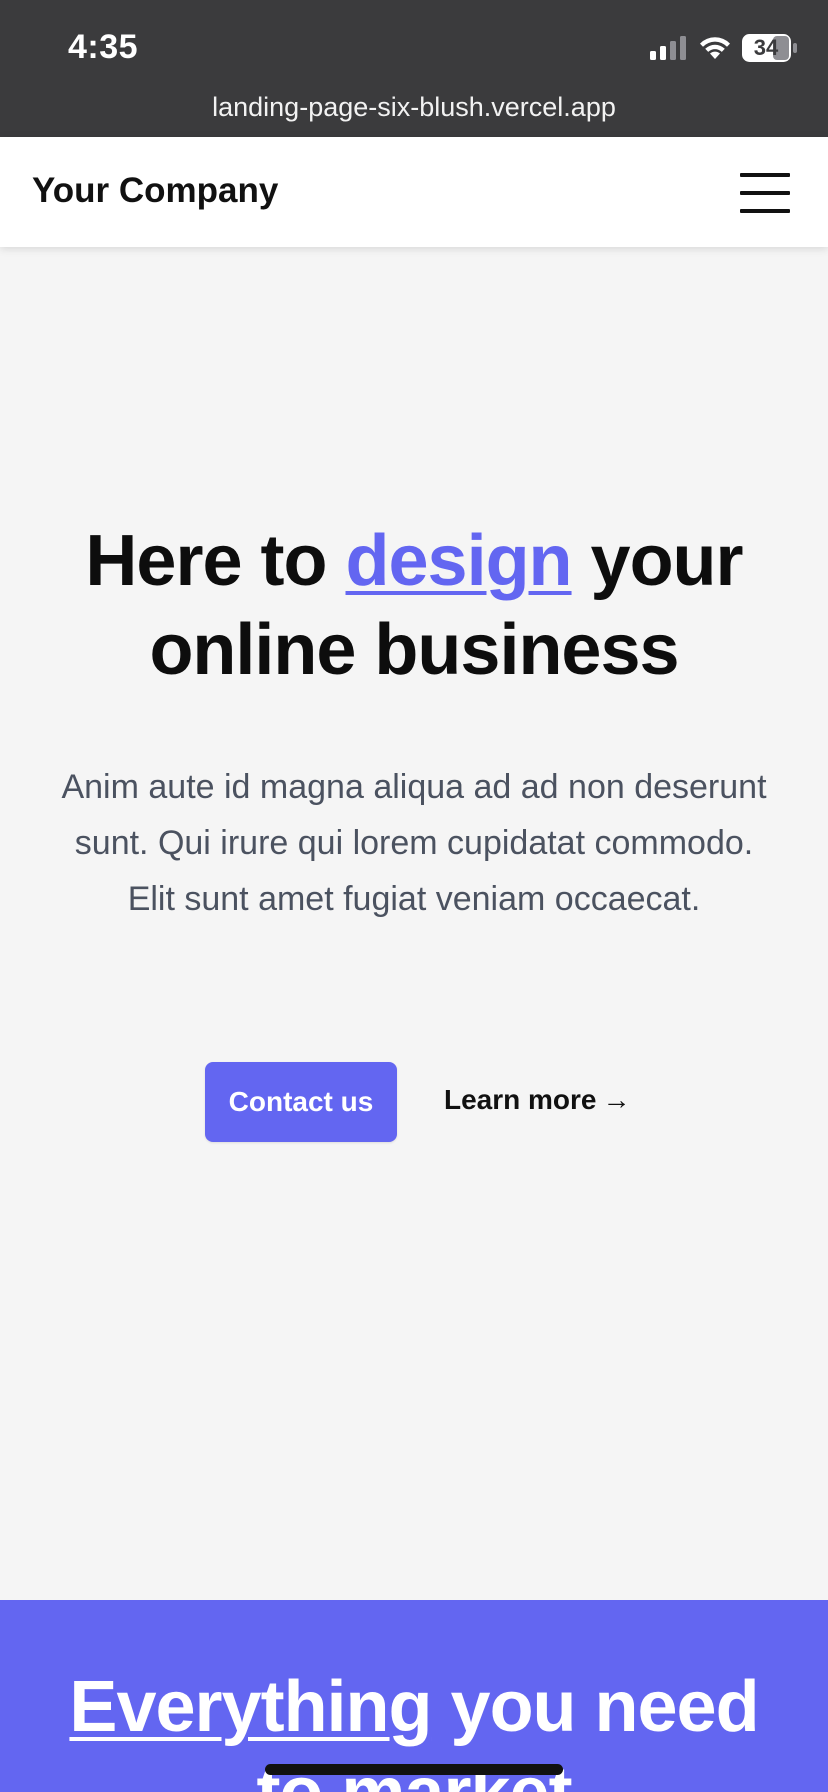 The height and width of the screenshot is (1792, 828). I want to click on cellular-signal-icon, so click(668, 48).